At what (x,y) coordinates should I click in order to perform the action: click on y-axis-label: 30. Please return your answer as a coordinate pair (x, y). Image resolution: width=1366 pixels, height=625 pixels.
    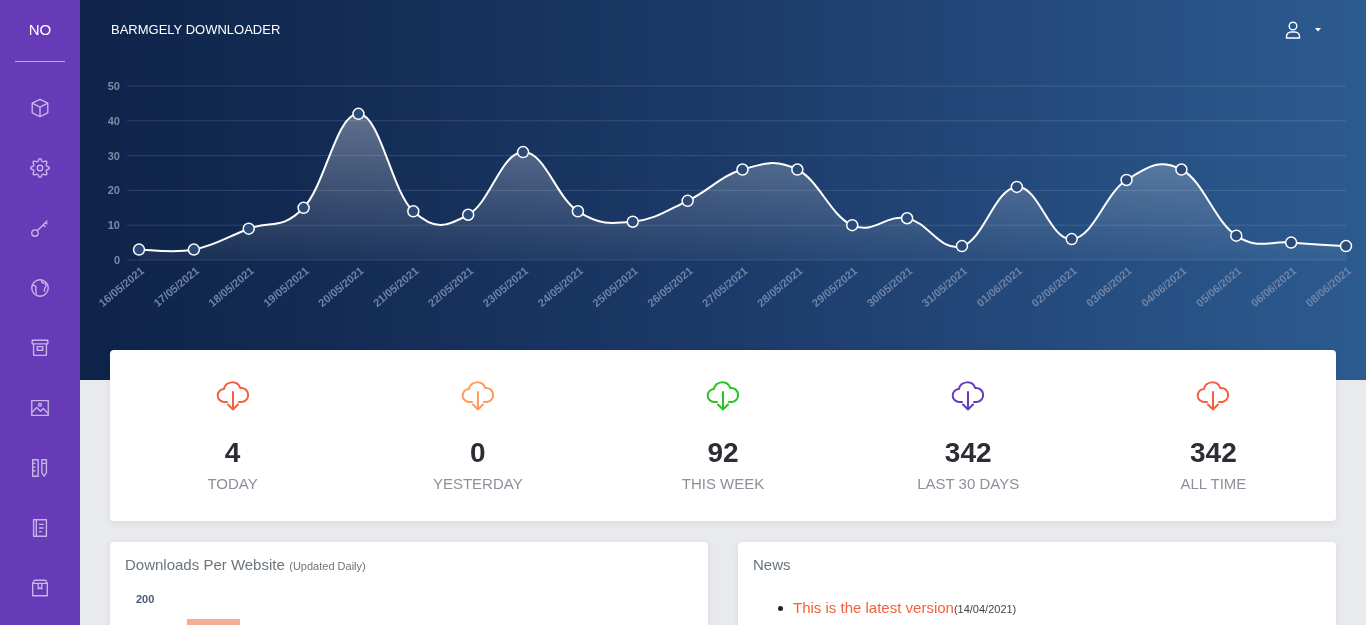
    Looking at the image, I should click on (113, 155).